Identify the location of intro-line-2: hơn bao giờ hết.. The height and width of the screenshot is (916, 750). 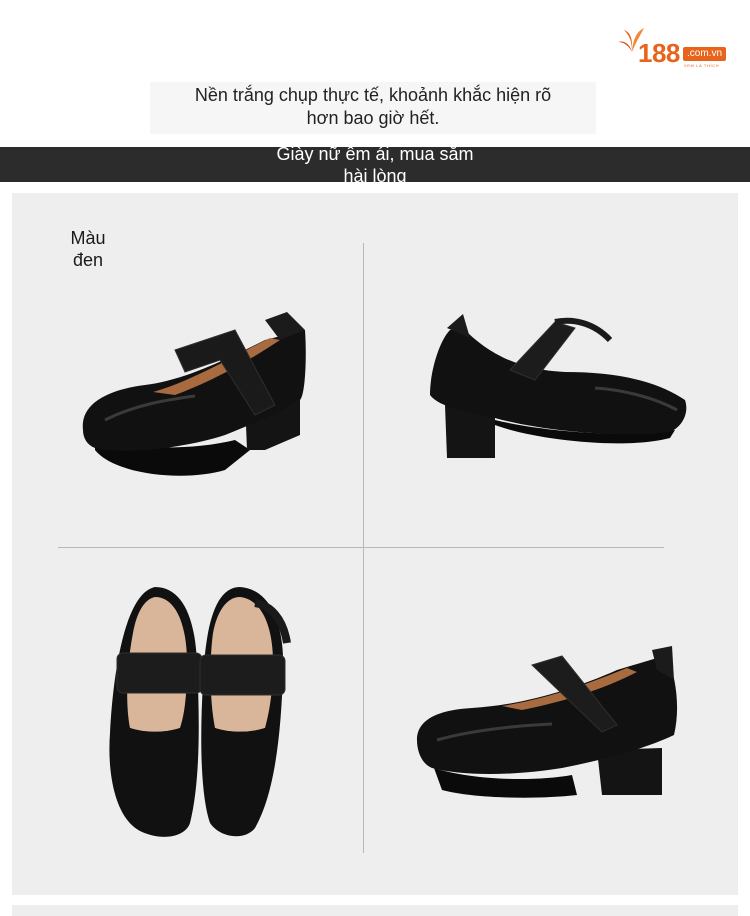
(373, 118).